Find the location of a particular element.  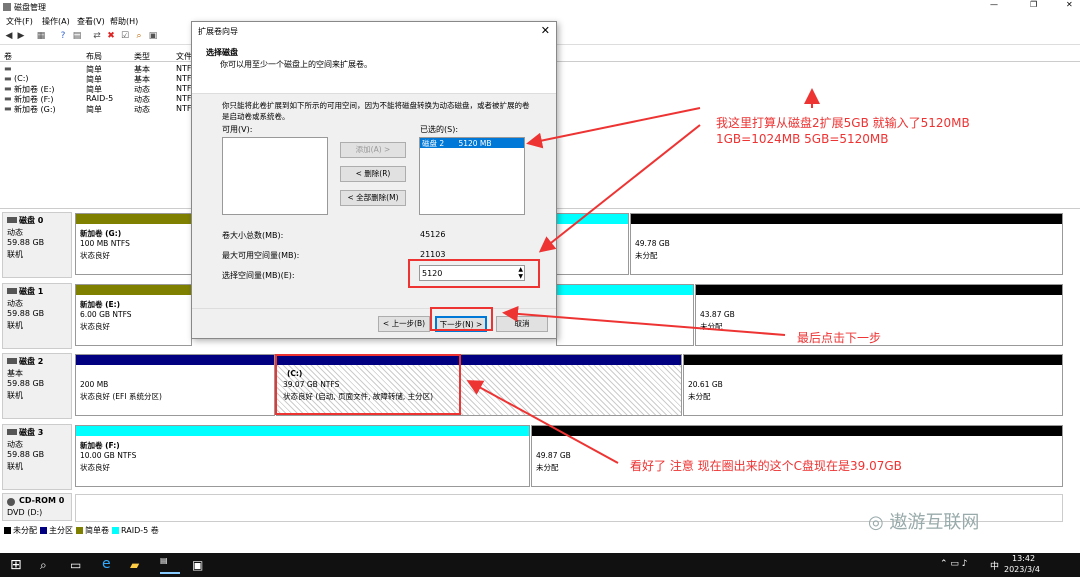

taskbar: ⊞ ⌕ ▭ e ▰ ▤ ▣ ⌃ ▭ ♪ 中 13:42 2023/3/4 is located at coordinates (540, 565).